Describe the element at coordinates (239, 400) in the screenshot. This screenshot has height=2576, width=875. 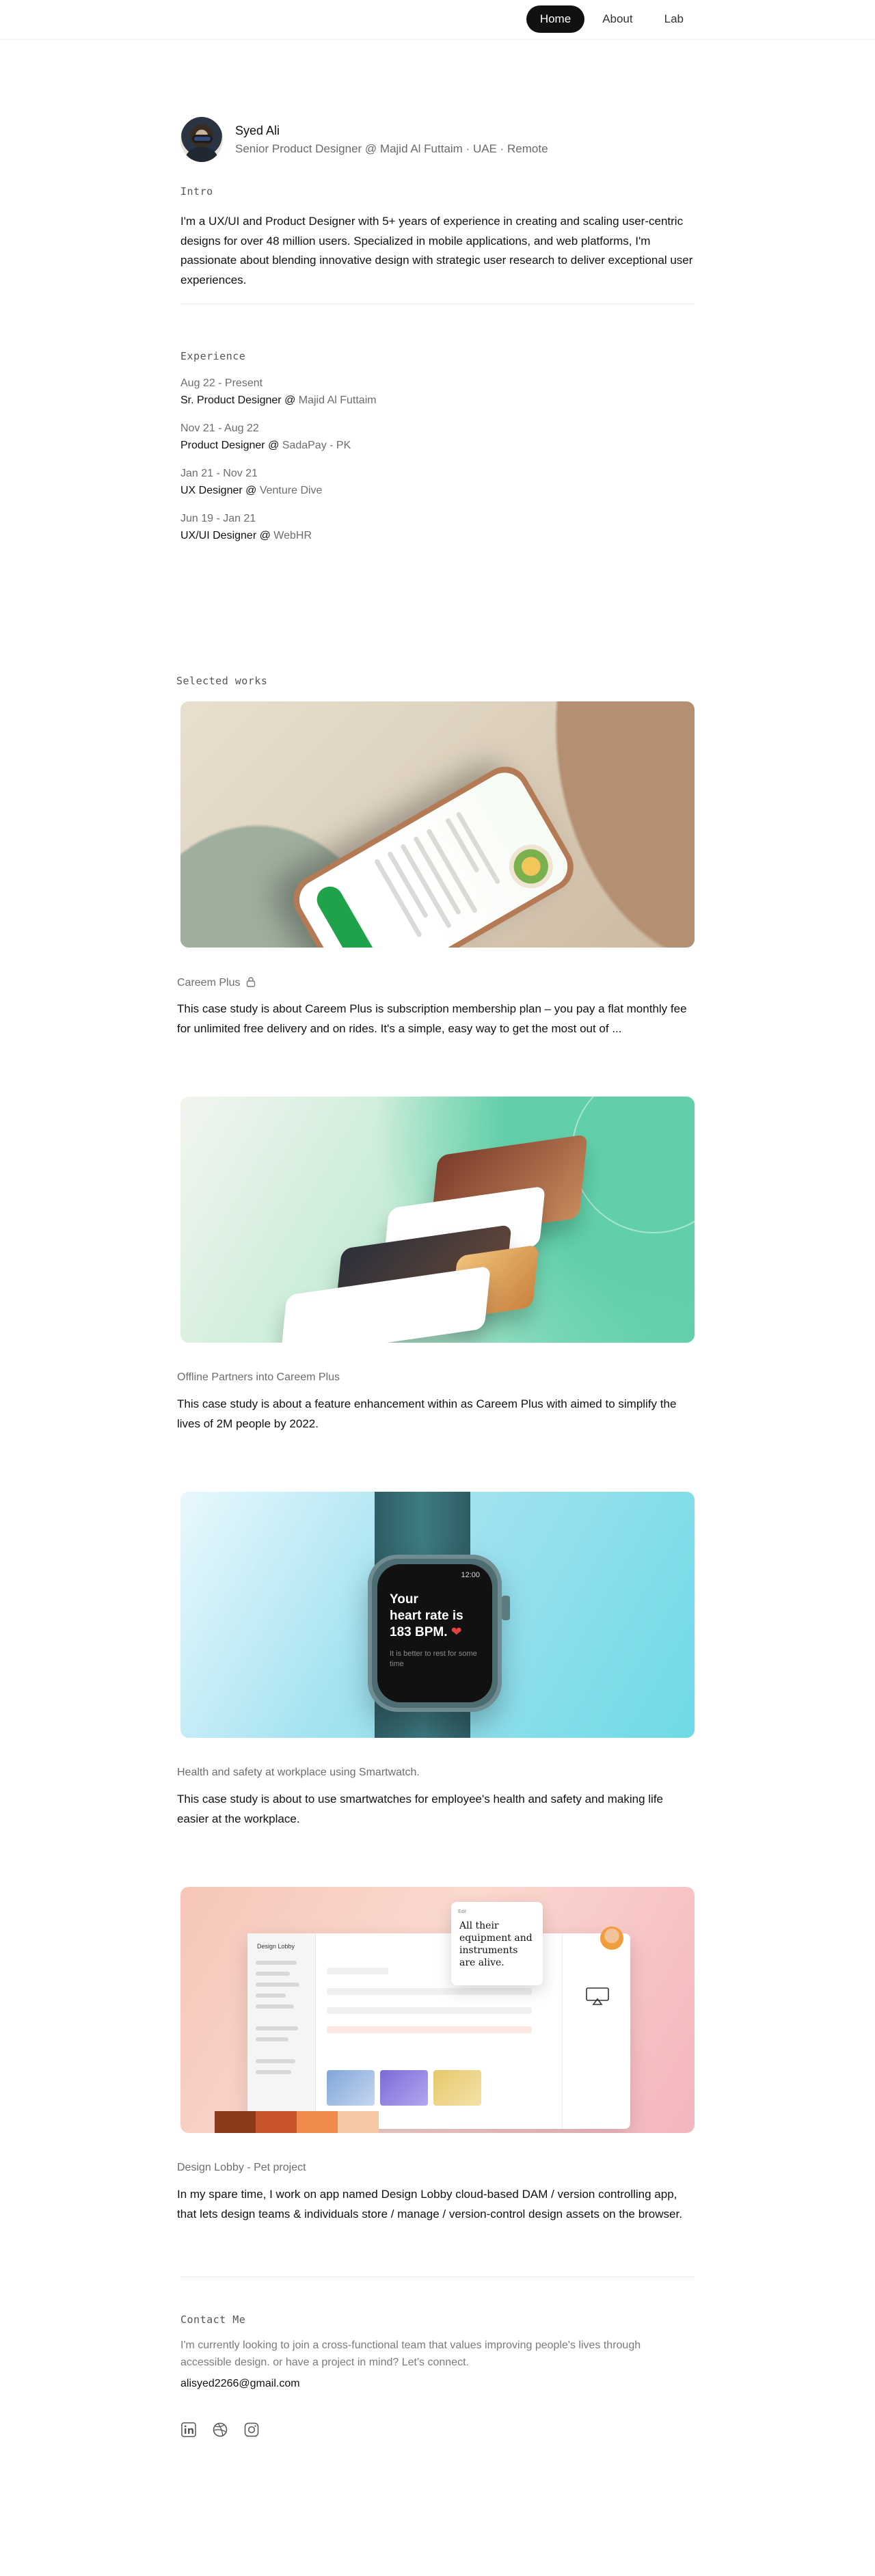
I see `experience-role: Sr. Product Designer @` at that location.